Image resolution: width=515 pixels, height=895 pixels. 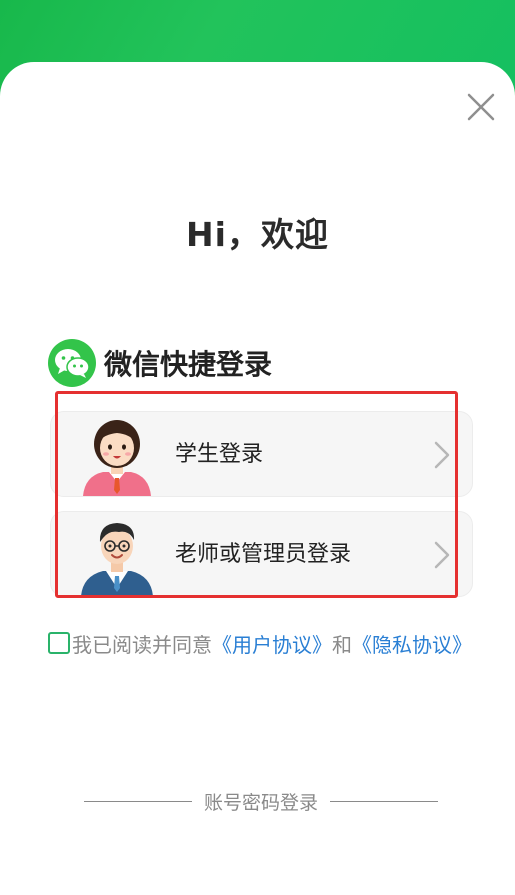 What do you see at coordinates (272, 643) in the screenshot?
I see `user-agreement-link: 《用户协议》` at bounding box center [272, 643].